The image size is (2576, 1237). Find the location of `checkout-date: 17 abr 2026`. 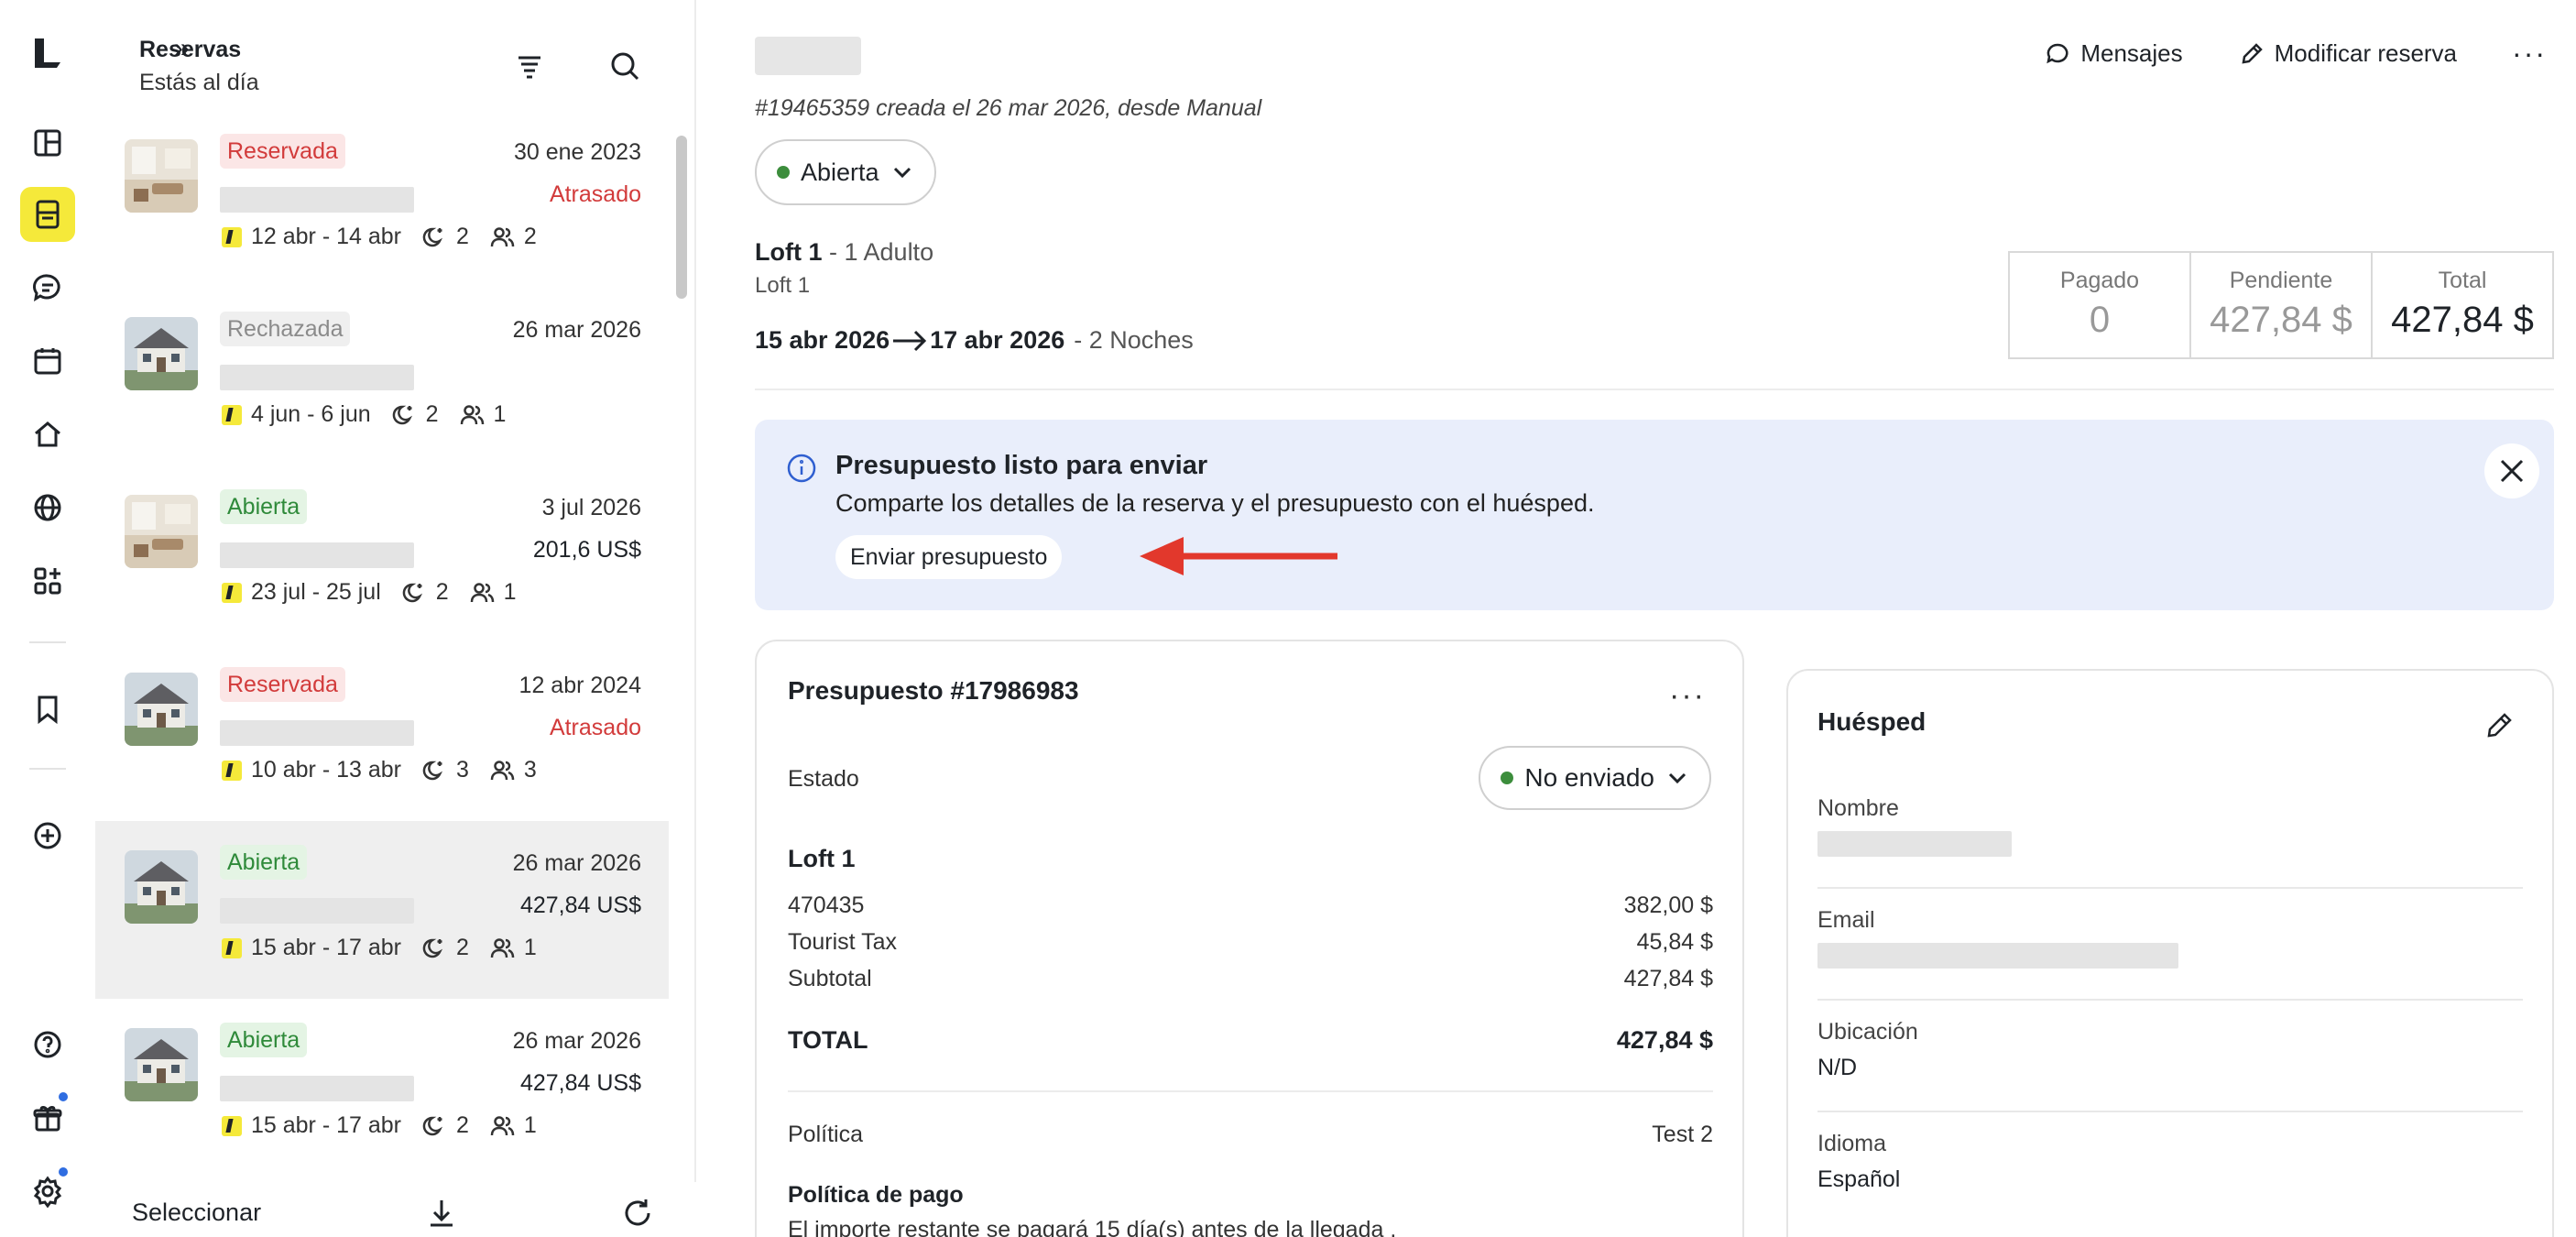

checkout-date: 17 abr 2026 is located at coordinates (998, 340).